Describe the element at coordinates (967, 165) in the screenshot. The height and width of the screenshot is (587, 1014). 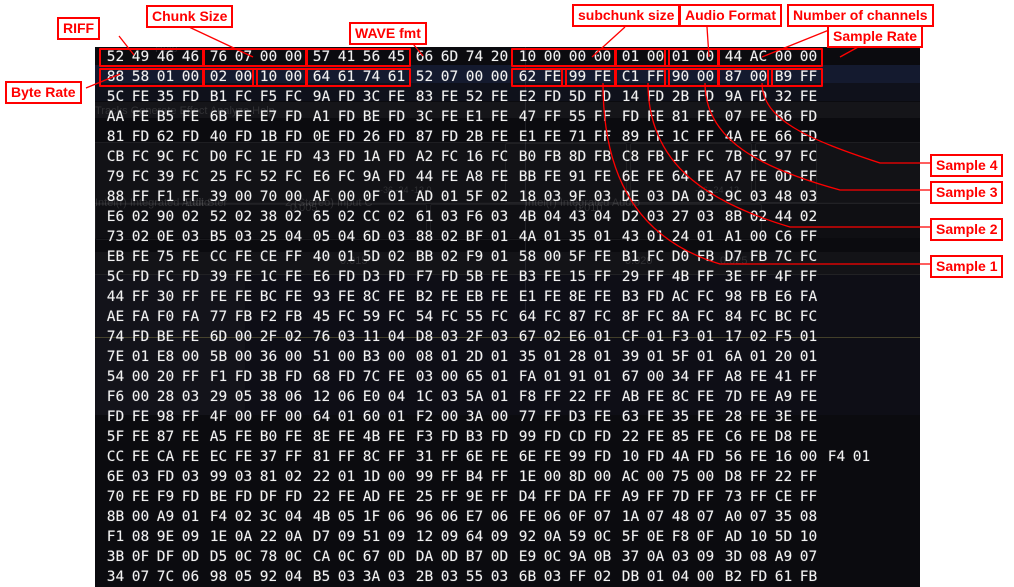
I see `callout-sample-4: Sample 4` at that location.